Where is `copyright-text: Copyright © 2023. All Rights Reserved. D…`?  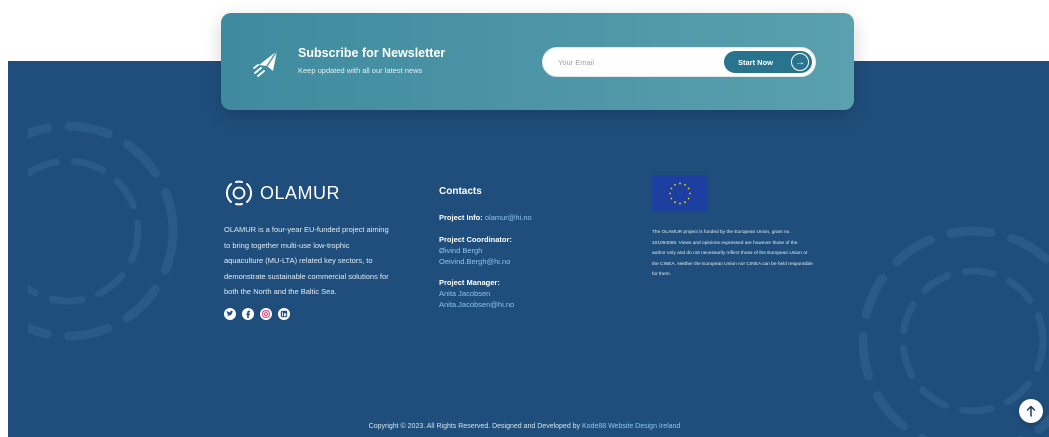 copyright-text: Copyright © 2023. All Rights Reserved. D… is located at coordinates (475, 426).